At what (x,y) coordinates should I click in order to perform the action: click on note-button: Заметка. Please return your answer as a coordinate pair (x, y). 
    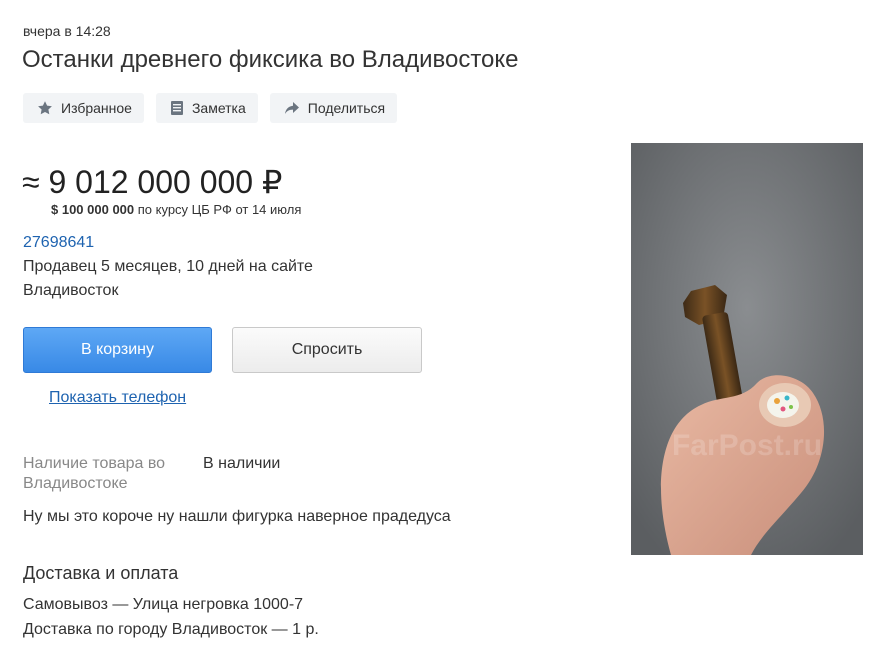
    Looking at the image, I should click on (206, 108).